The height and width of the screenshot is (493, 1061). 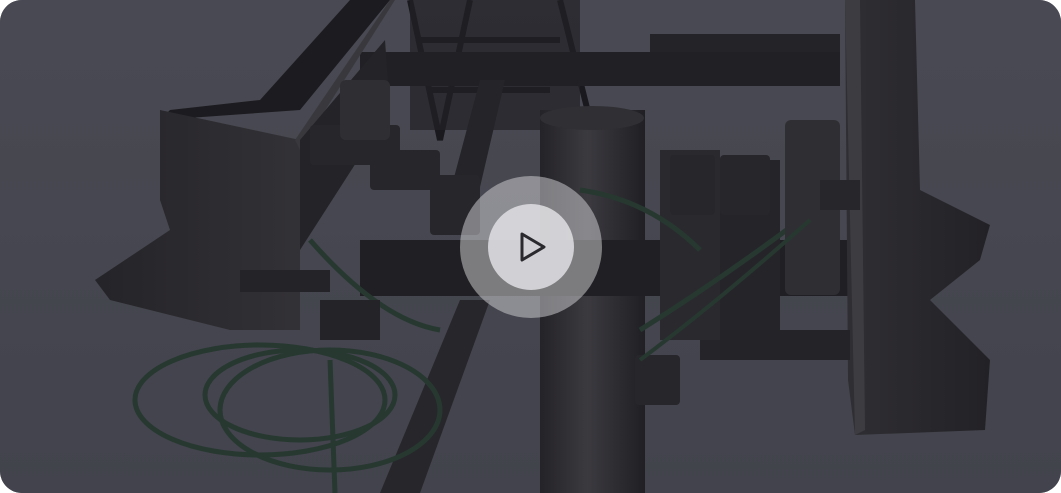 I want to click on play-button, so click(x=531, y=247).